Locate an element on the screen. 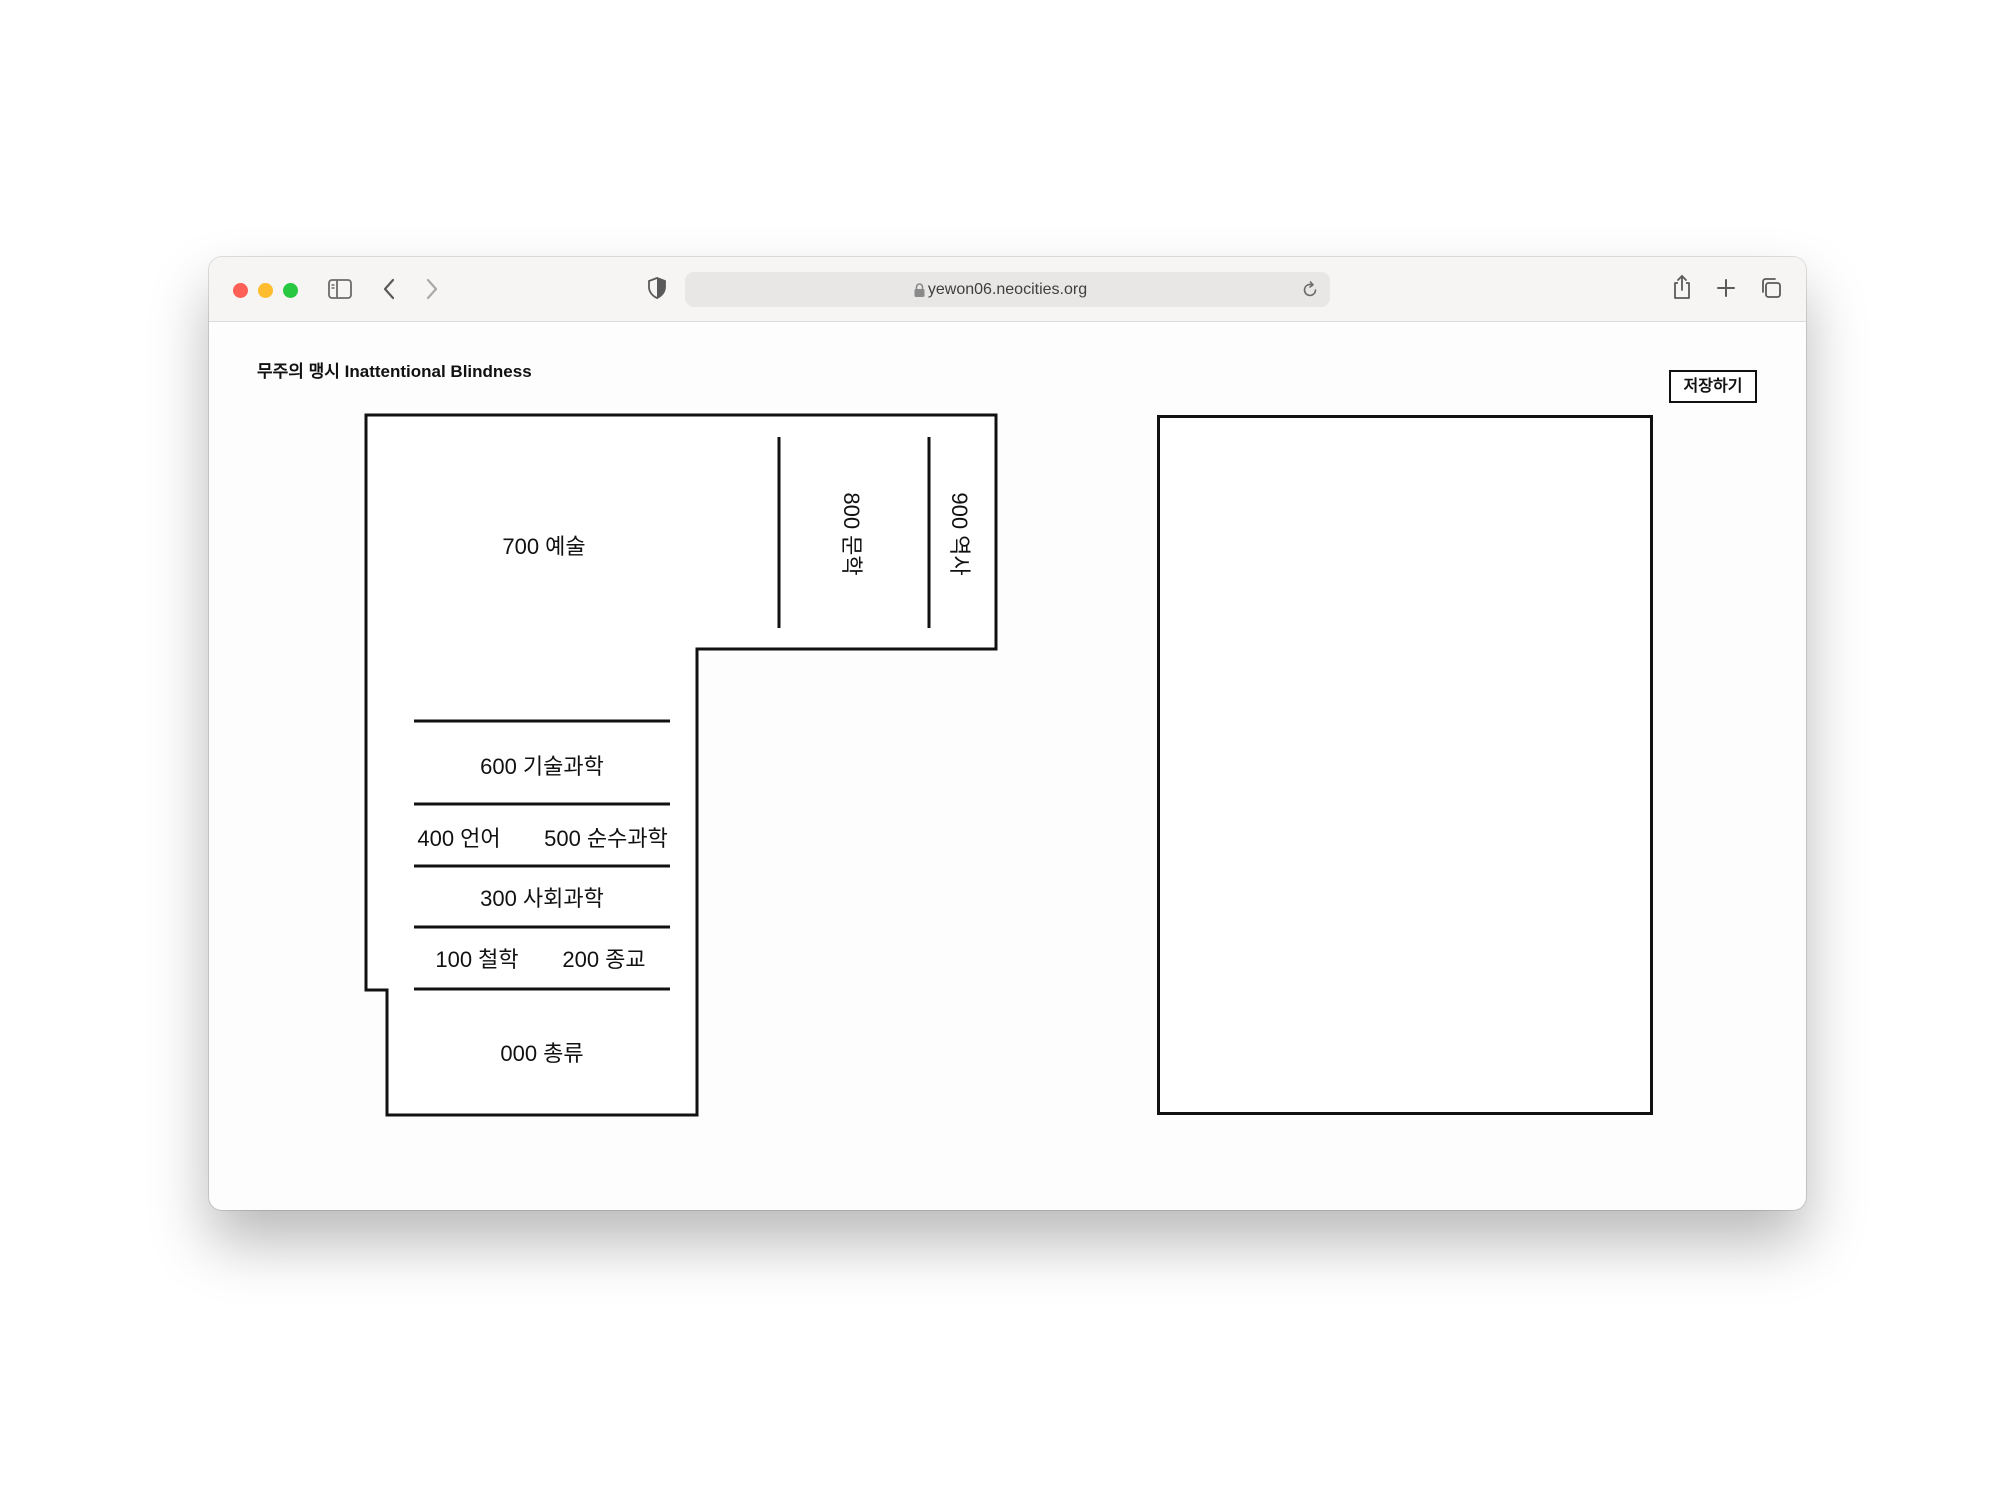 This screenshot has height=1500, width=2000. privacy-shield-icon is located at coordinates (657, 288).